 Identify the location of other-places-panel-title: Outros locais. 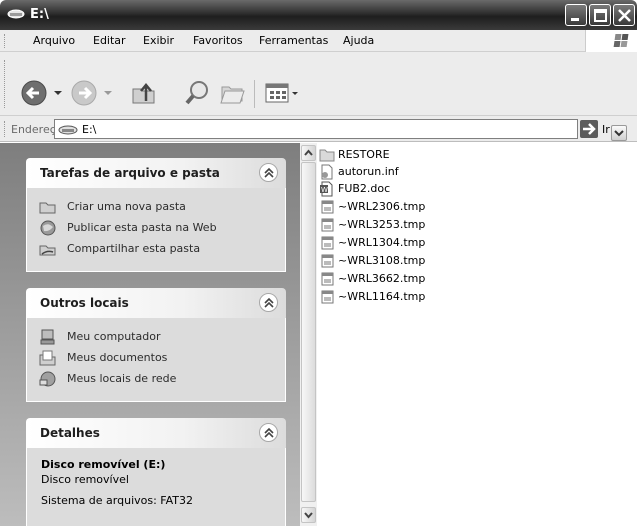
(84, 303).